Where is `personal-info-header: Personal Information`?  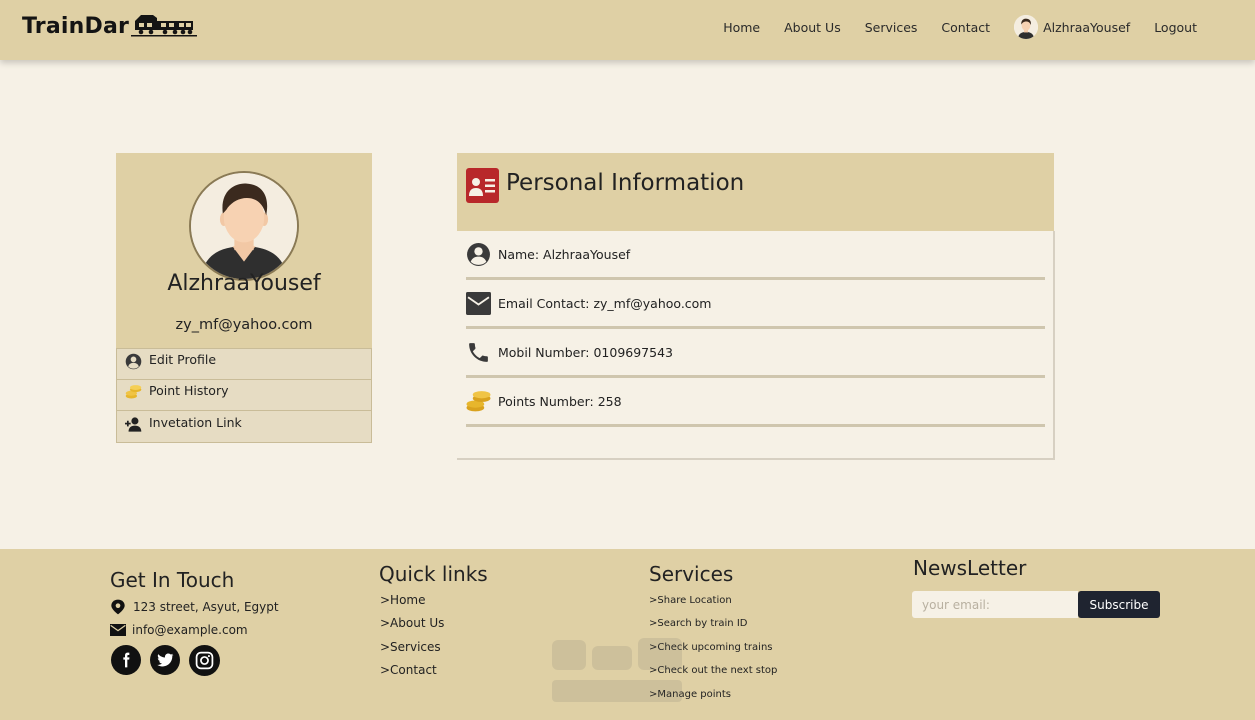
personal-info-header: Personal Information is located at coordinates (755, 192).